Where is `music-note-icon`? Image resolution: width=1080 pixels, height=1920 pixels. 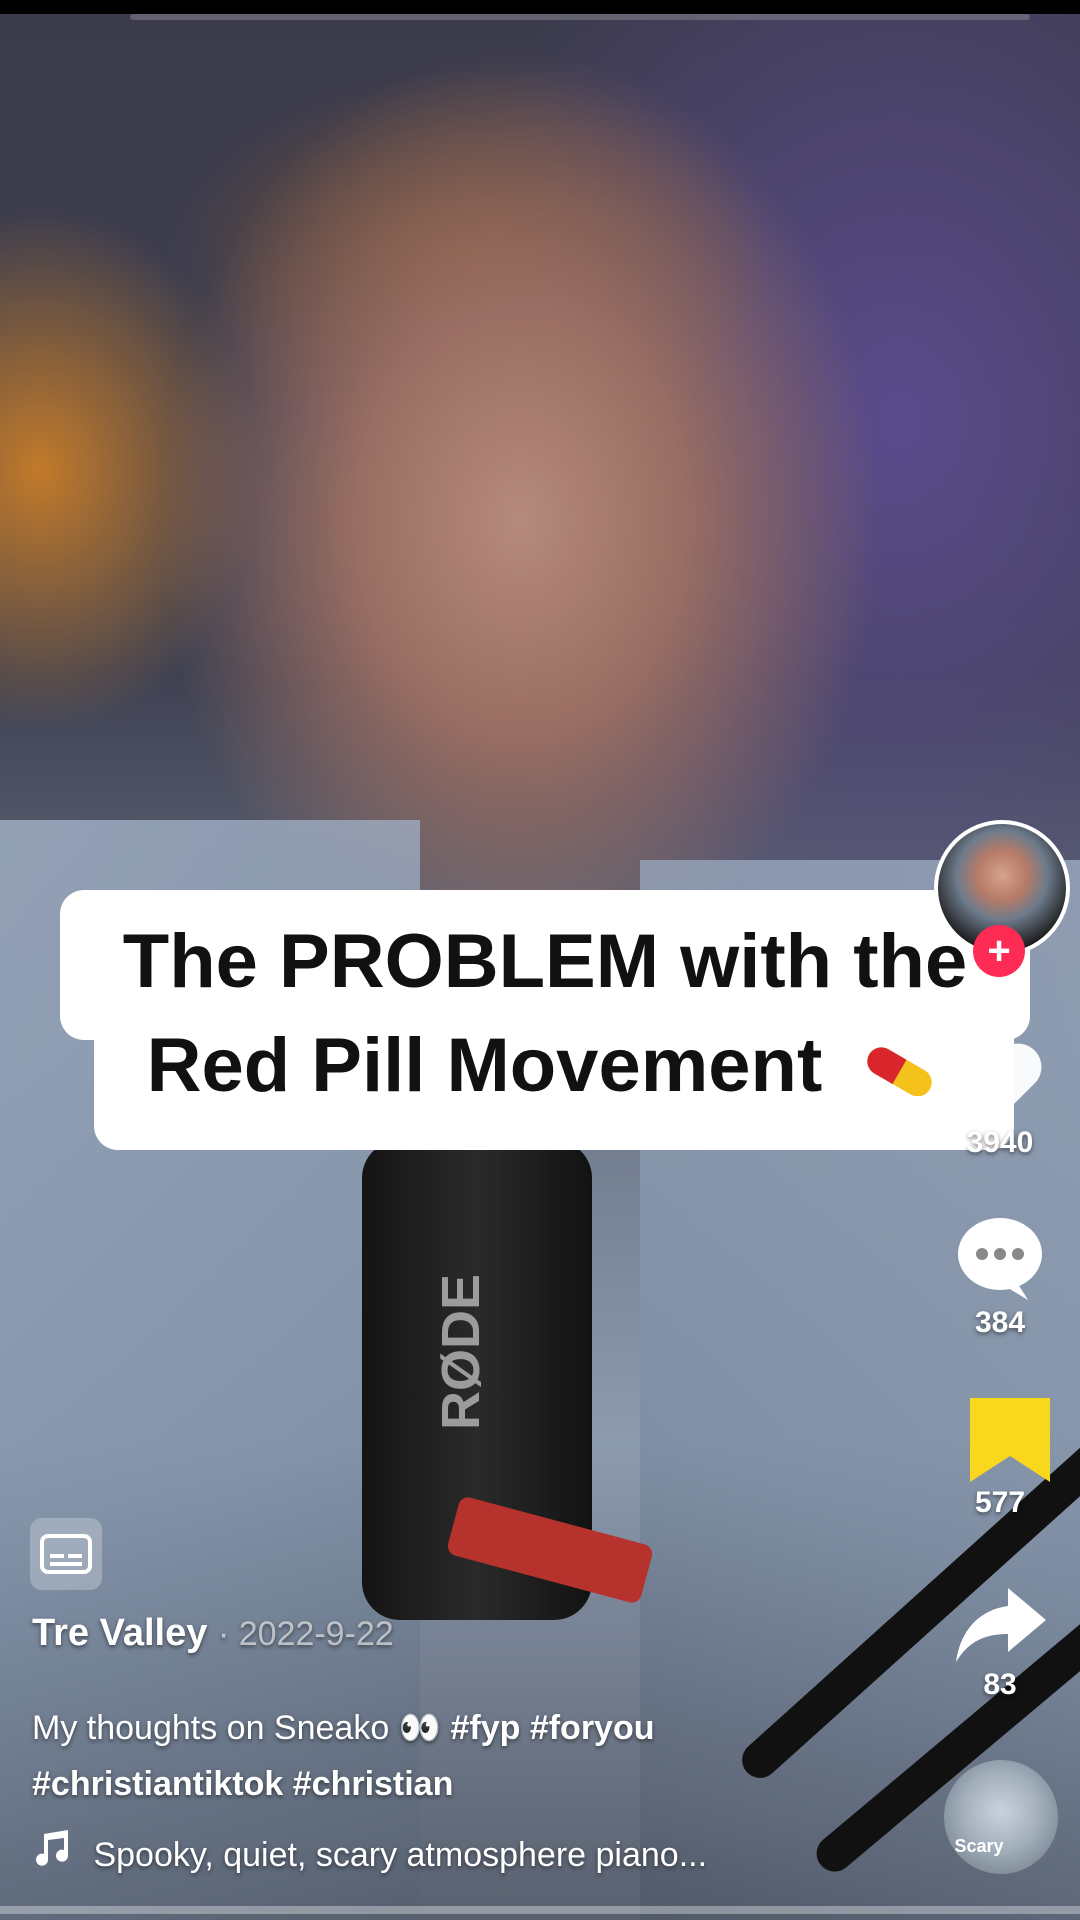 music-note-icon is located at coordinates (52, 1848).